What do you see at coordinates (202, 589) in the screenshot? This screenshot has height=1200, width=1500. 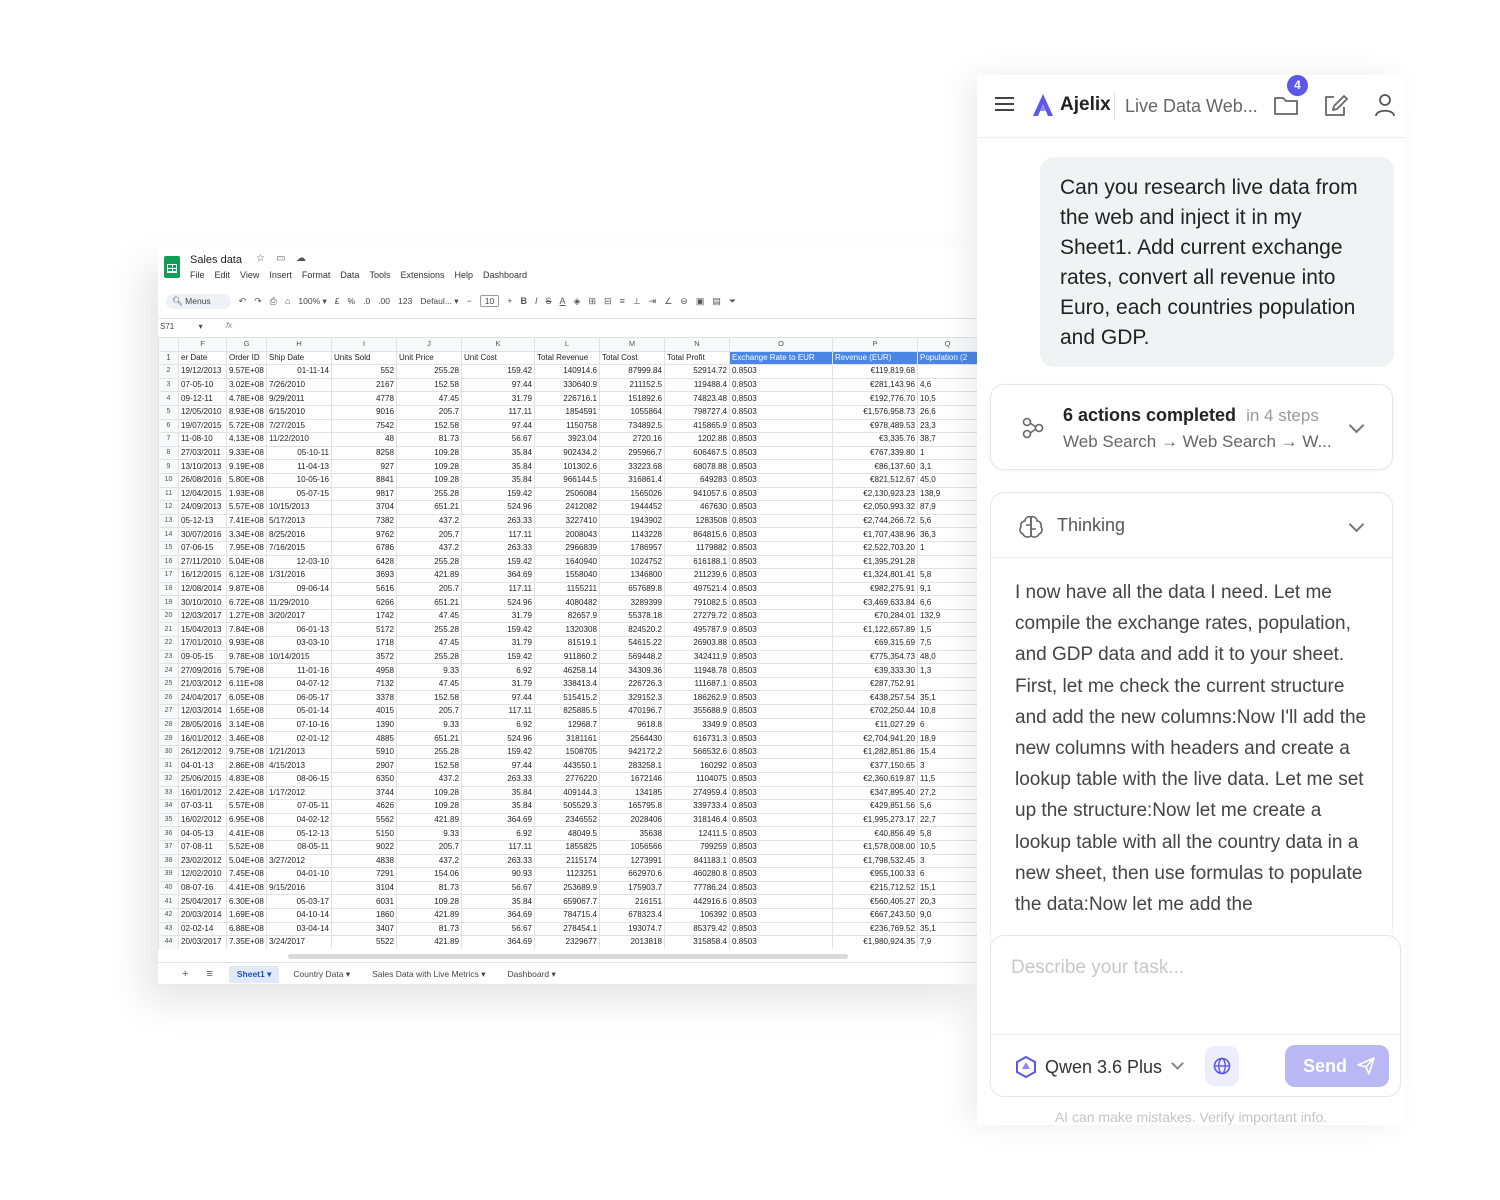 I see `cell: 12/08/2014` at bounding box center [202, 589].